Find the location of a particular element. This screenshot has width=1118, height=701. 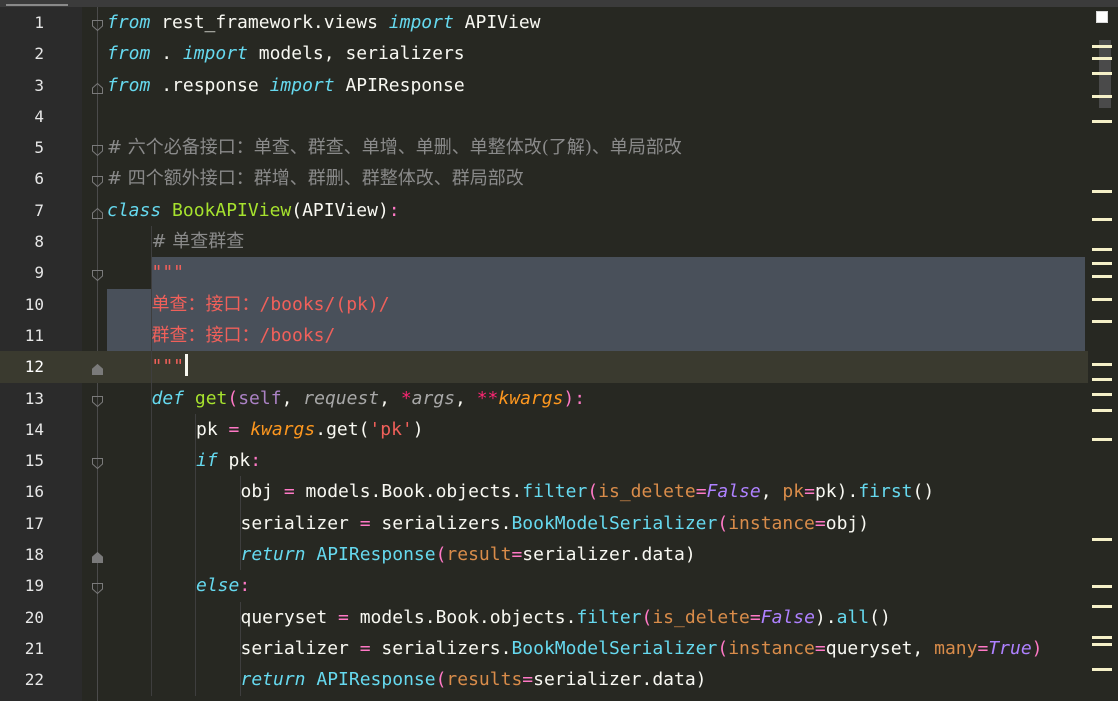

line-code: if pk: is located at coordinates (228, 460).